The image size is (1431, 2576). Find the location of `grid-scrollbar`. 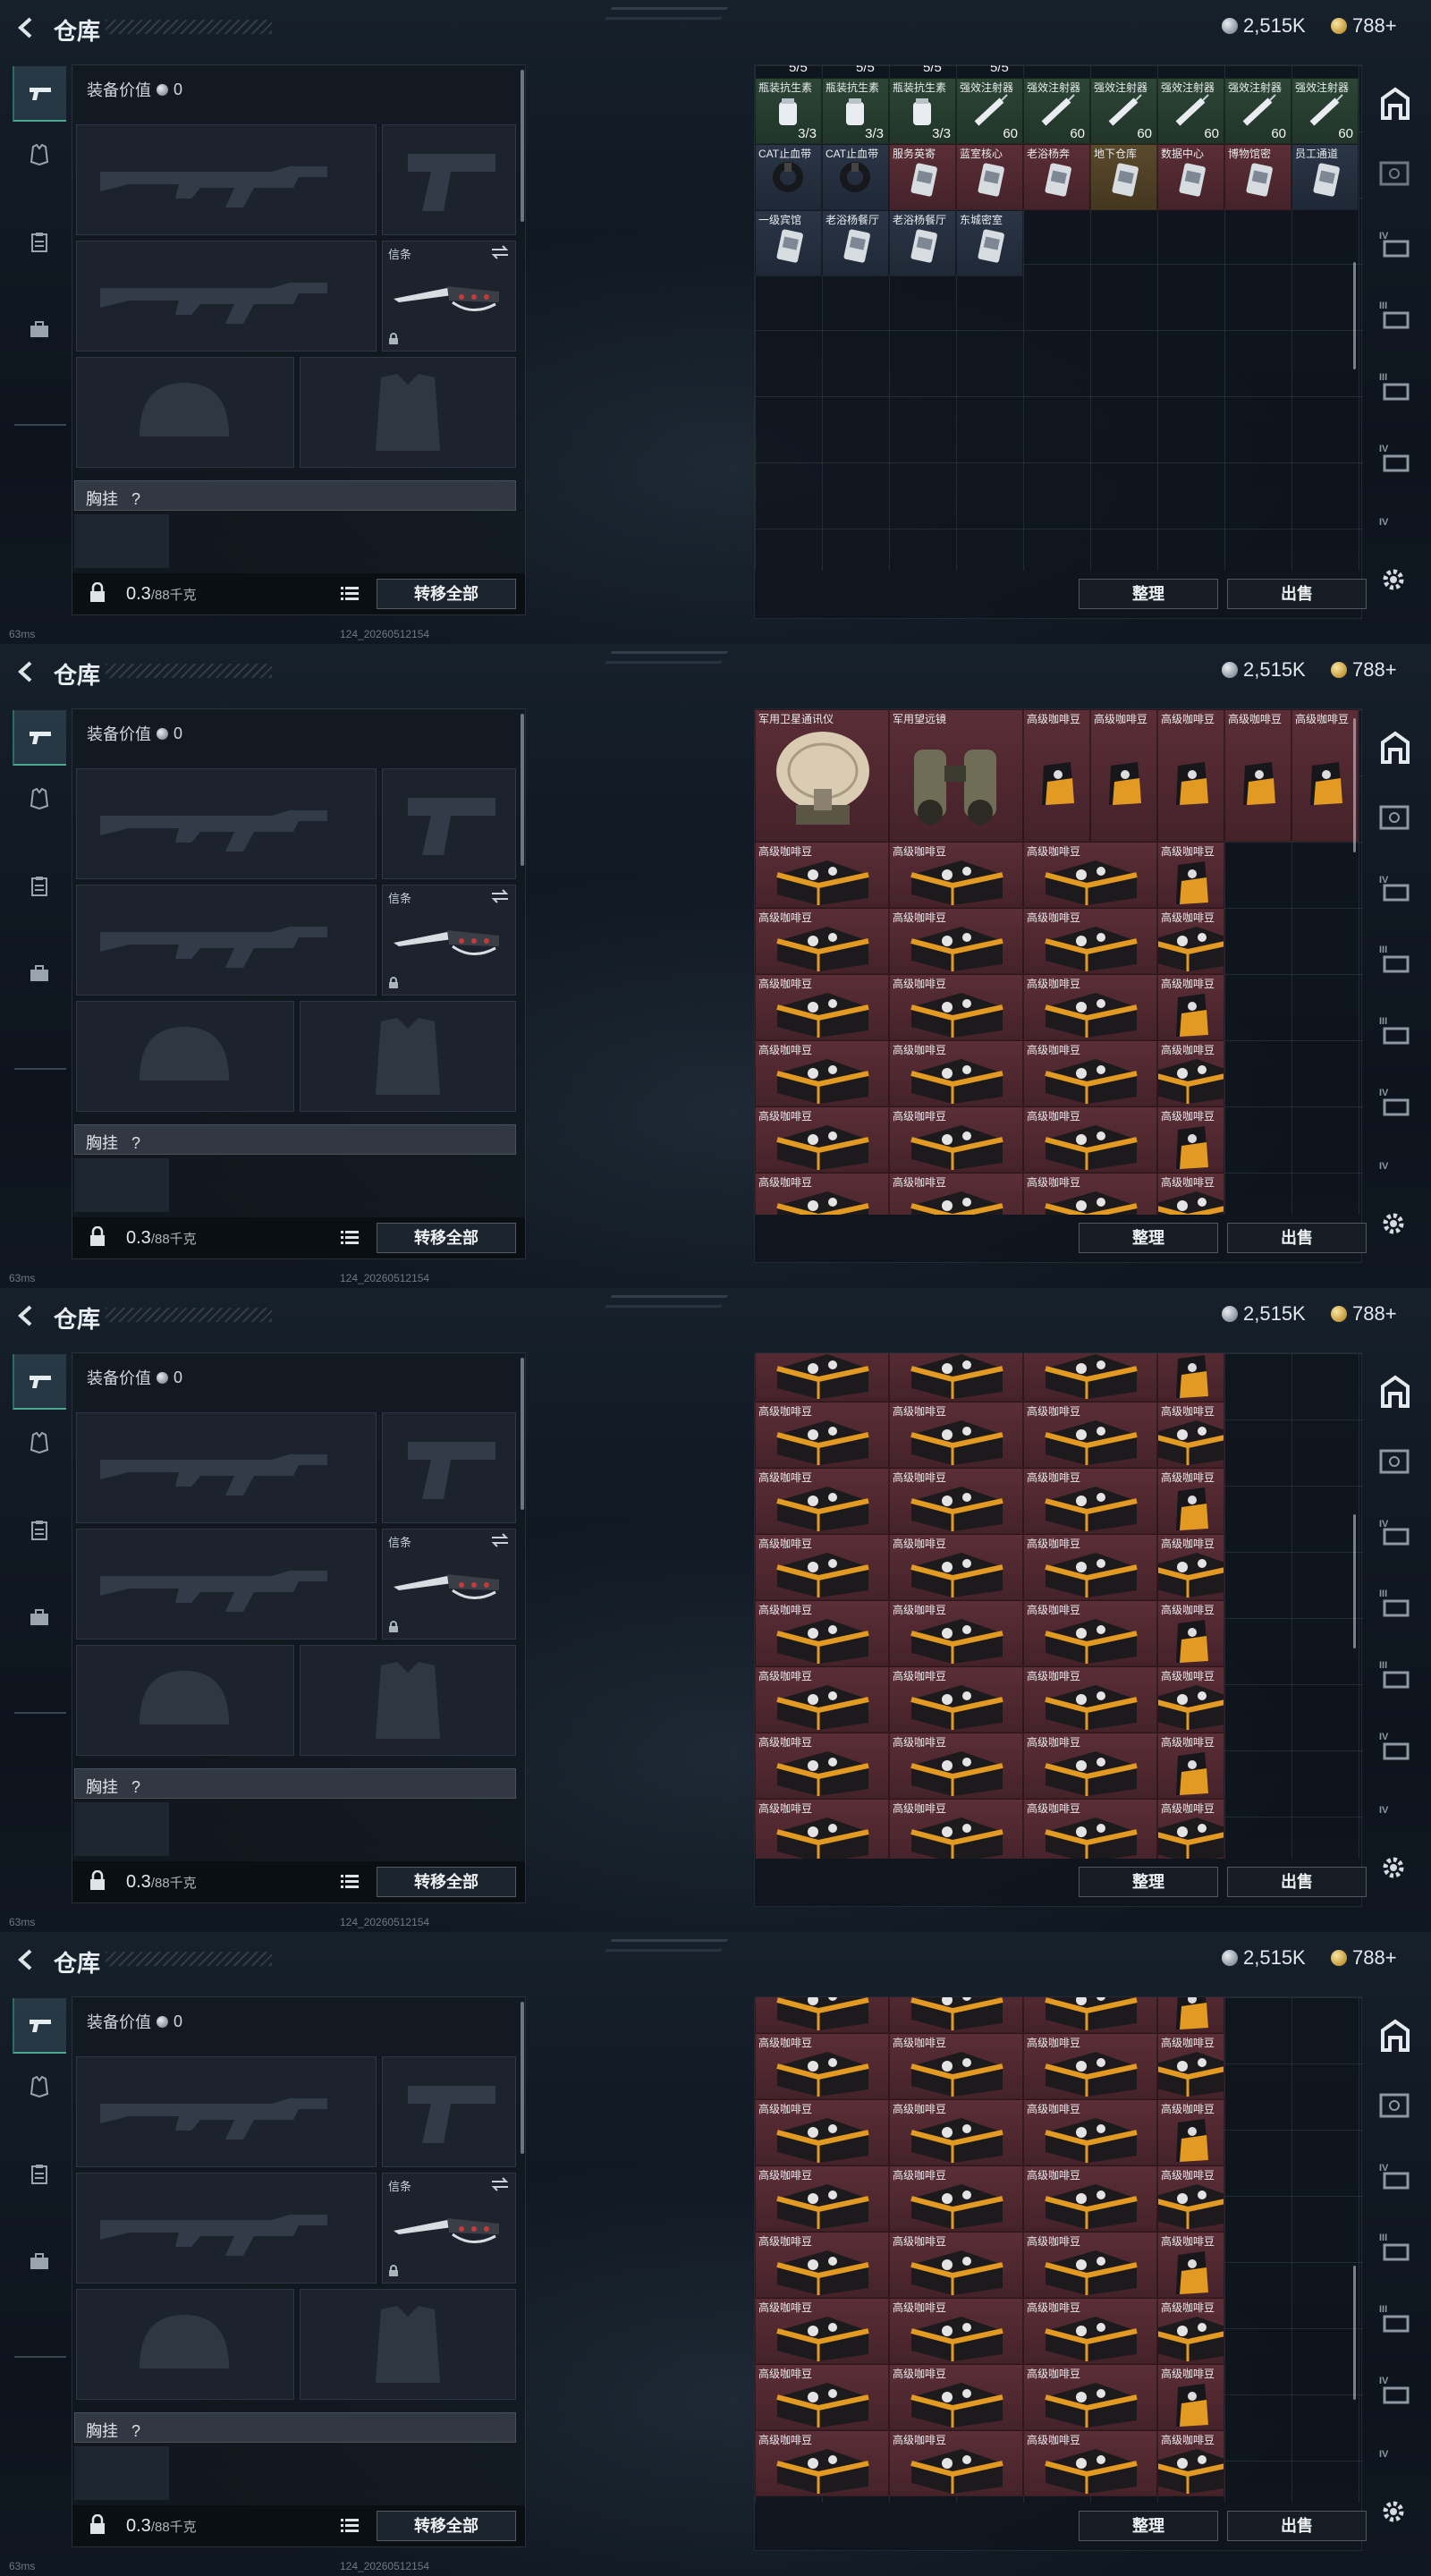

grid-scrollbar is located at coordinates (1355, 785).